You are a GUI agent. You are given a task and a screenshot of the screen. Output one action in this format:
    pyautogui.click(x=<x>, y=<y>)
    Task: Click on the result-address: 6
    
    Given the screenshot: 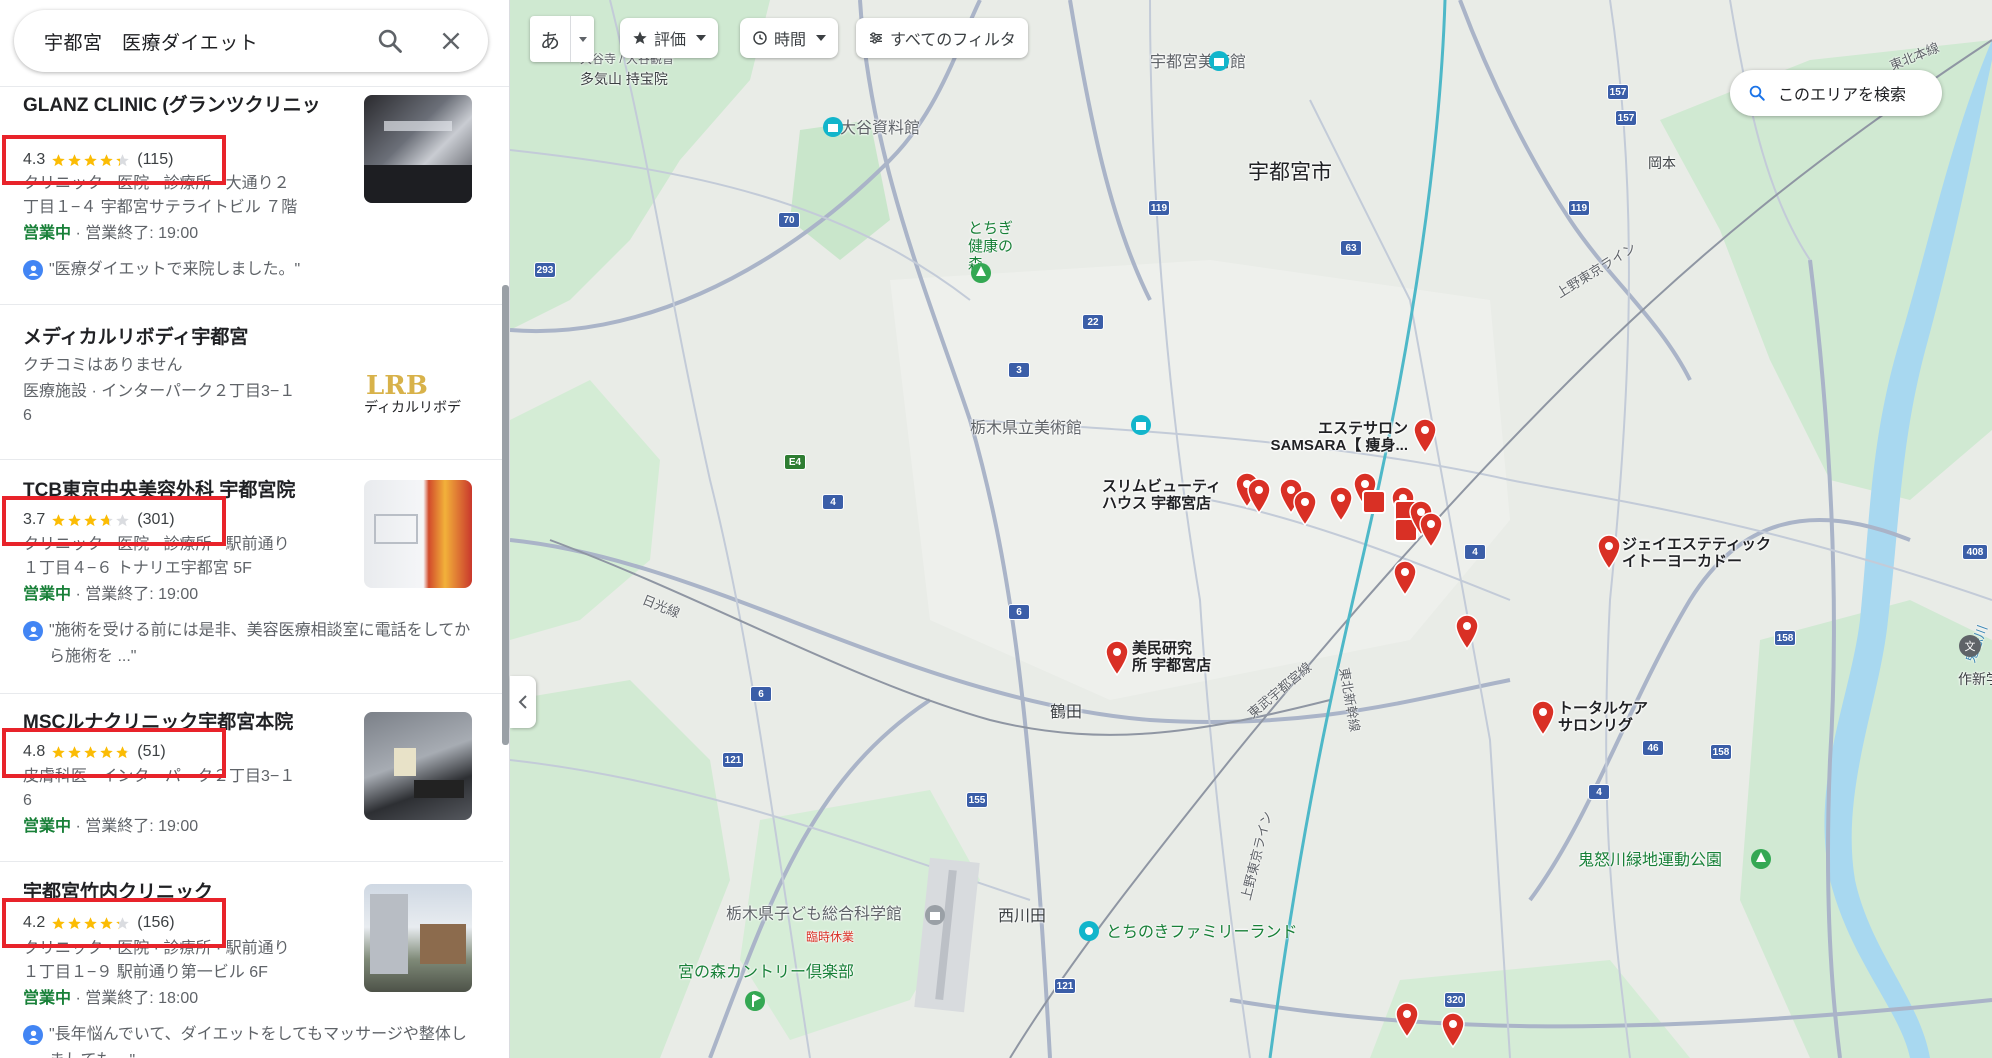 What is the action you would take?
    pyautogui.click(x=27, y=415)
    